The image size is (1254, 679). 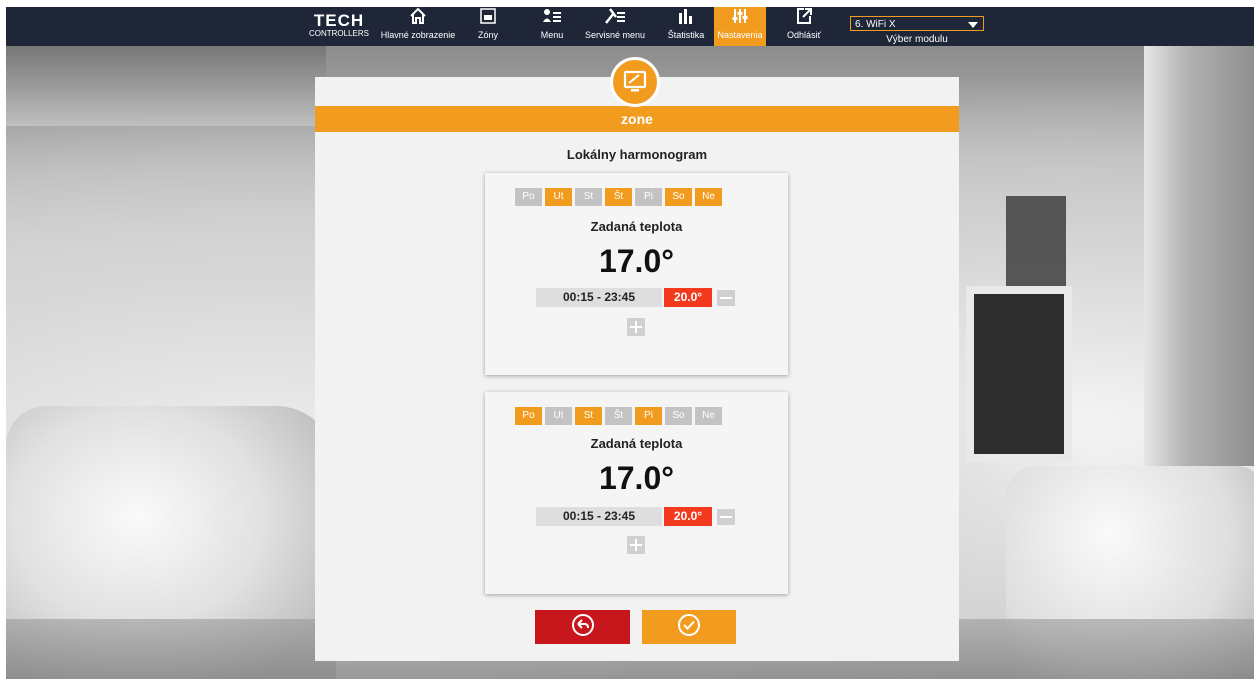 I want to click on zone-screen-icon, so click(x=635, y=82).